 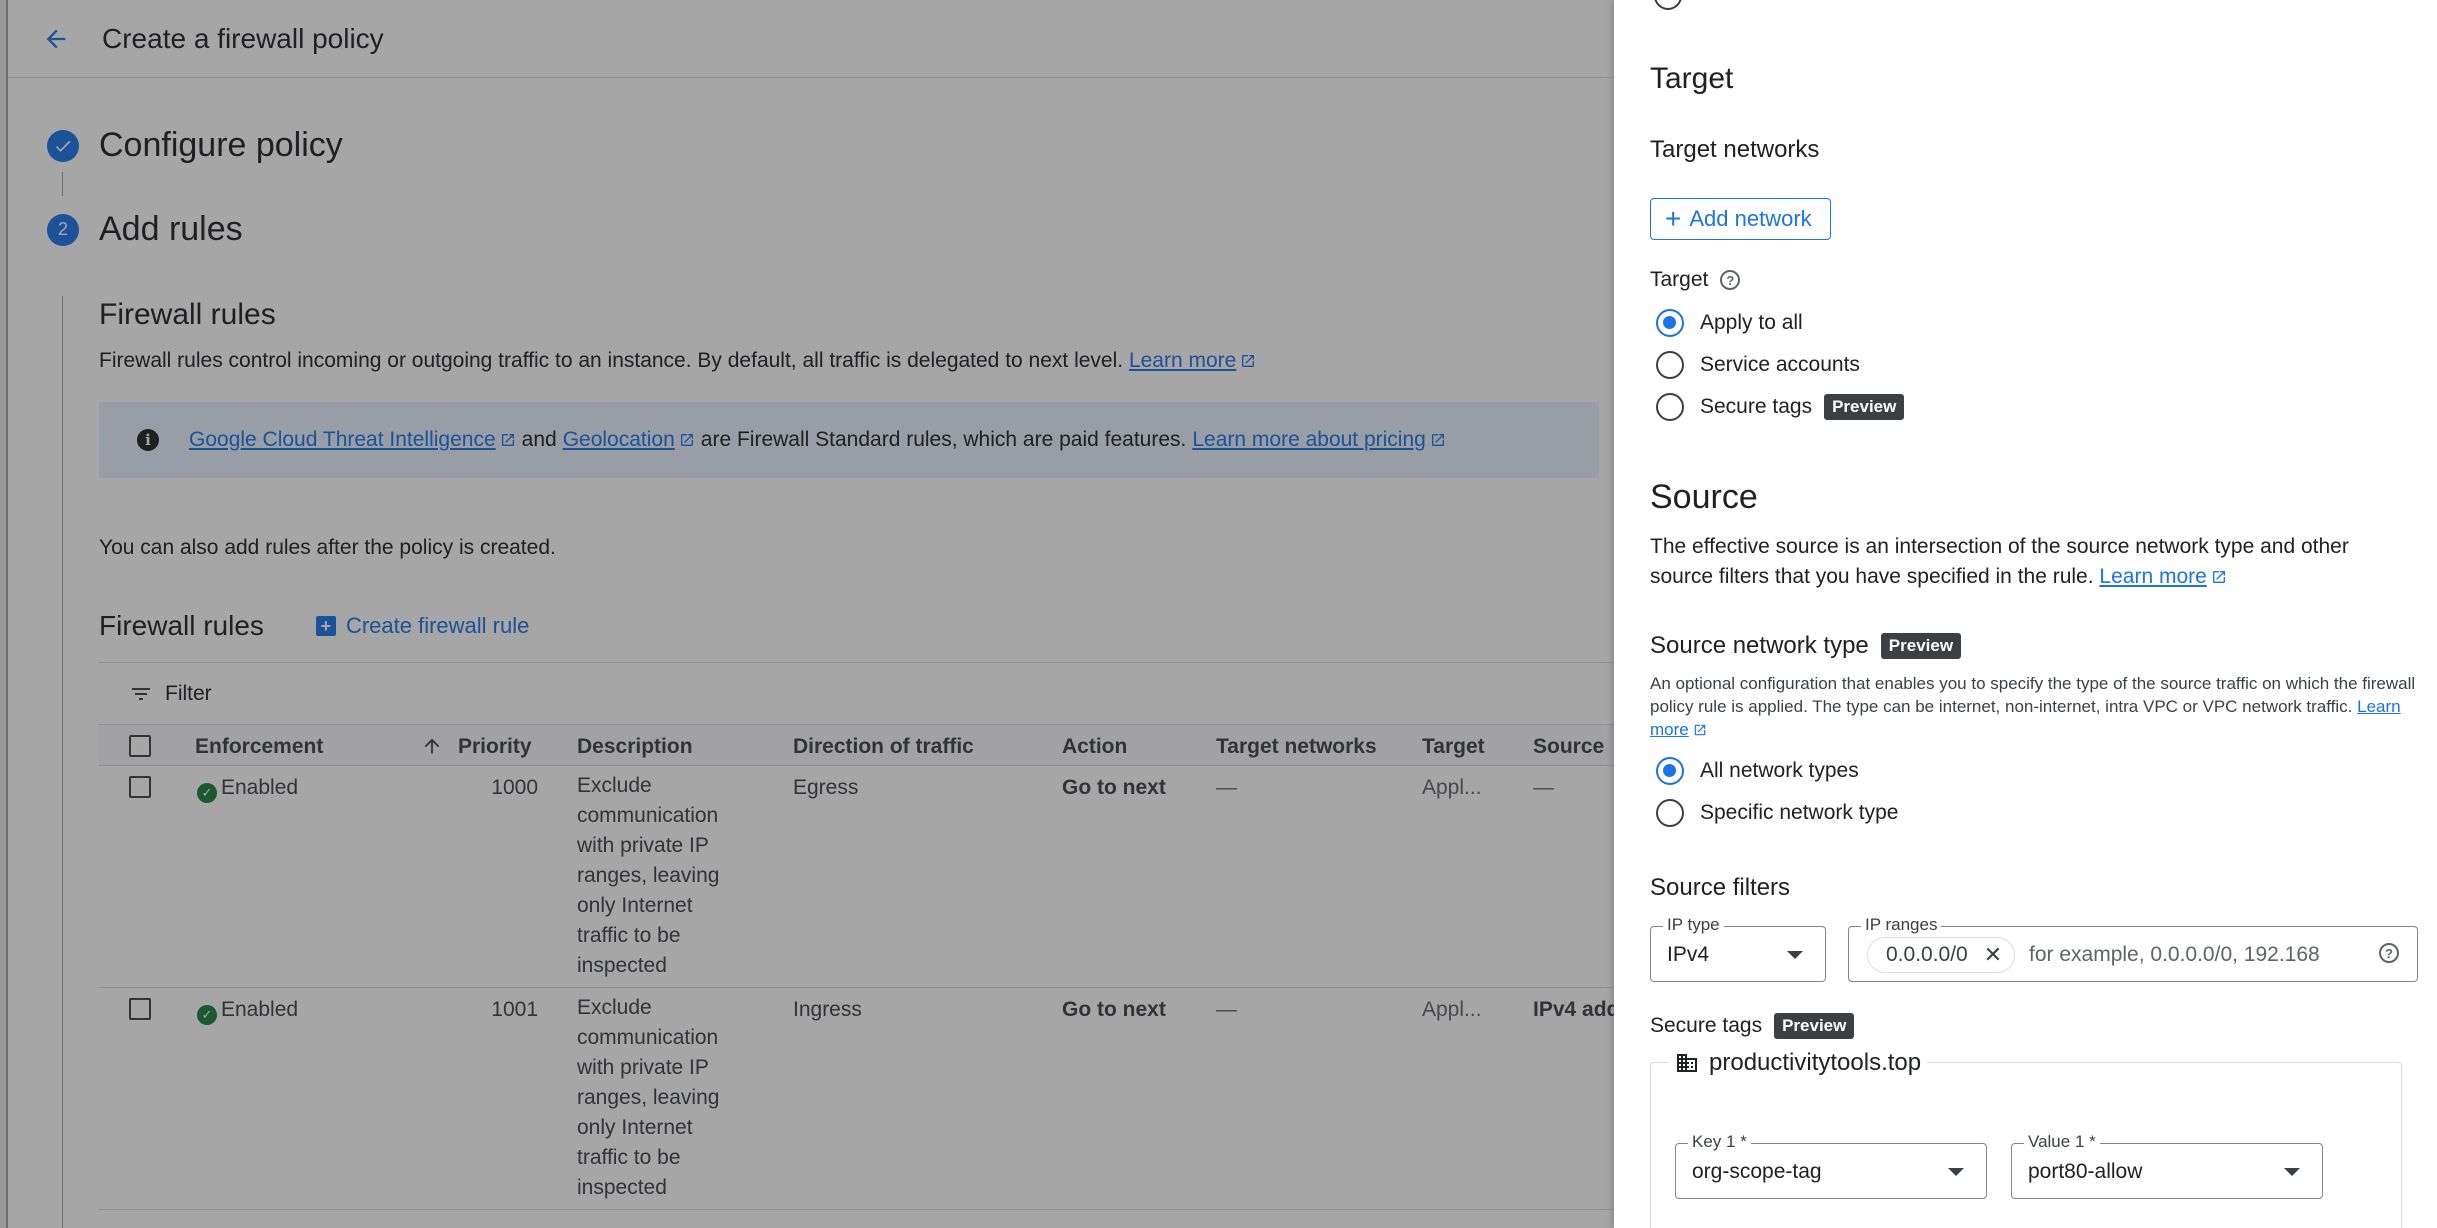 I want to click on org-name: productivitytools.top, so click(x=1815, y=1062).